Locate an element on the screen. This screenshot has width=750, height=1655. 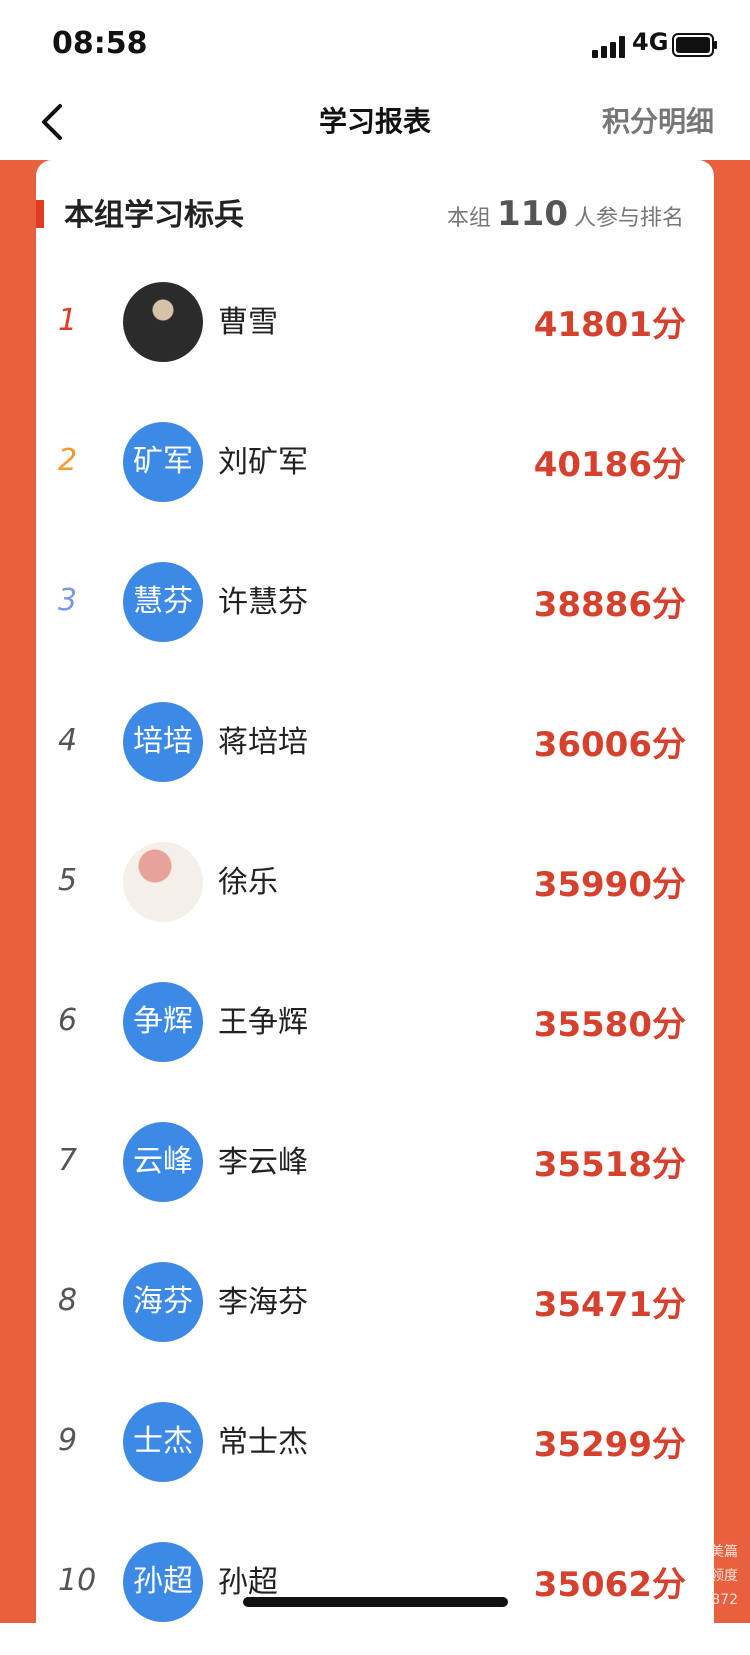
participants-info: 本组 110 人参与排名 is located at coordinates (565, 214).